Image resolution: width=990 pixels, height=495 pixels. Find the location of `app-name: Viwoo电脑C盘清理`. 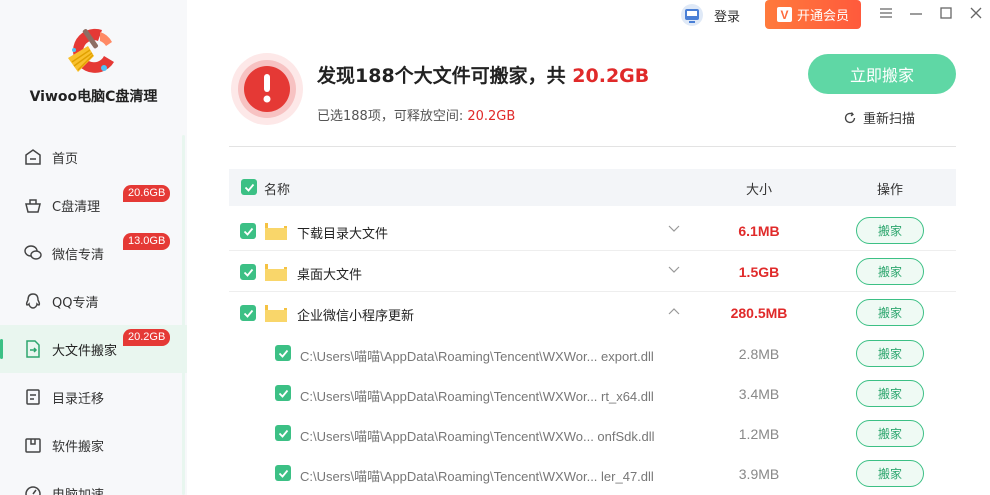

app-name: Viwoo电脑C盘清理 is located at coordinates (93, 97).